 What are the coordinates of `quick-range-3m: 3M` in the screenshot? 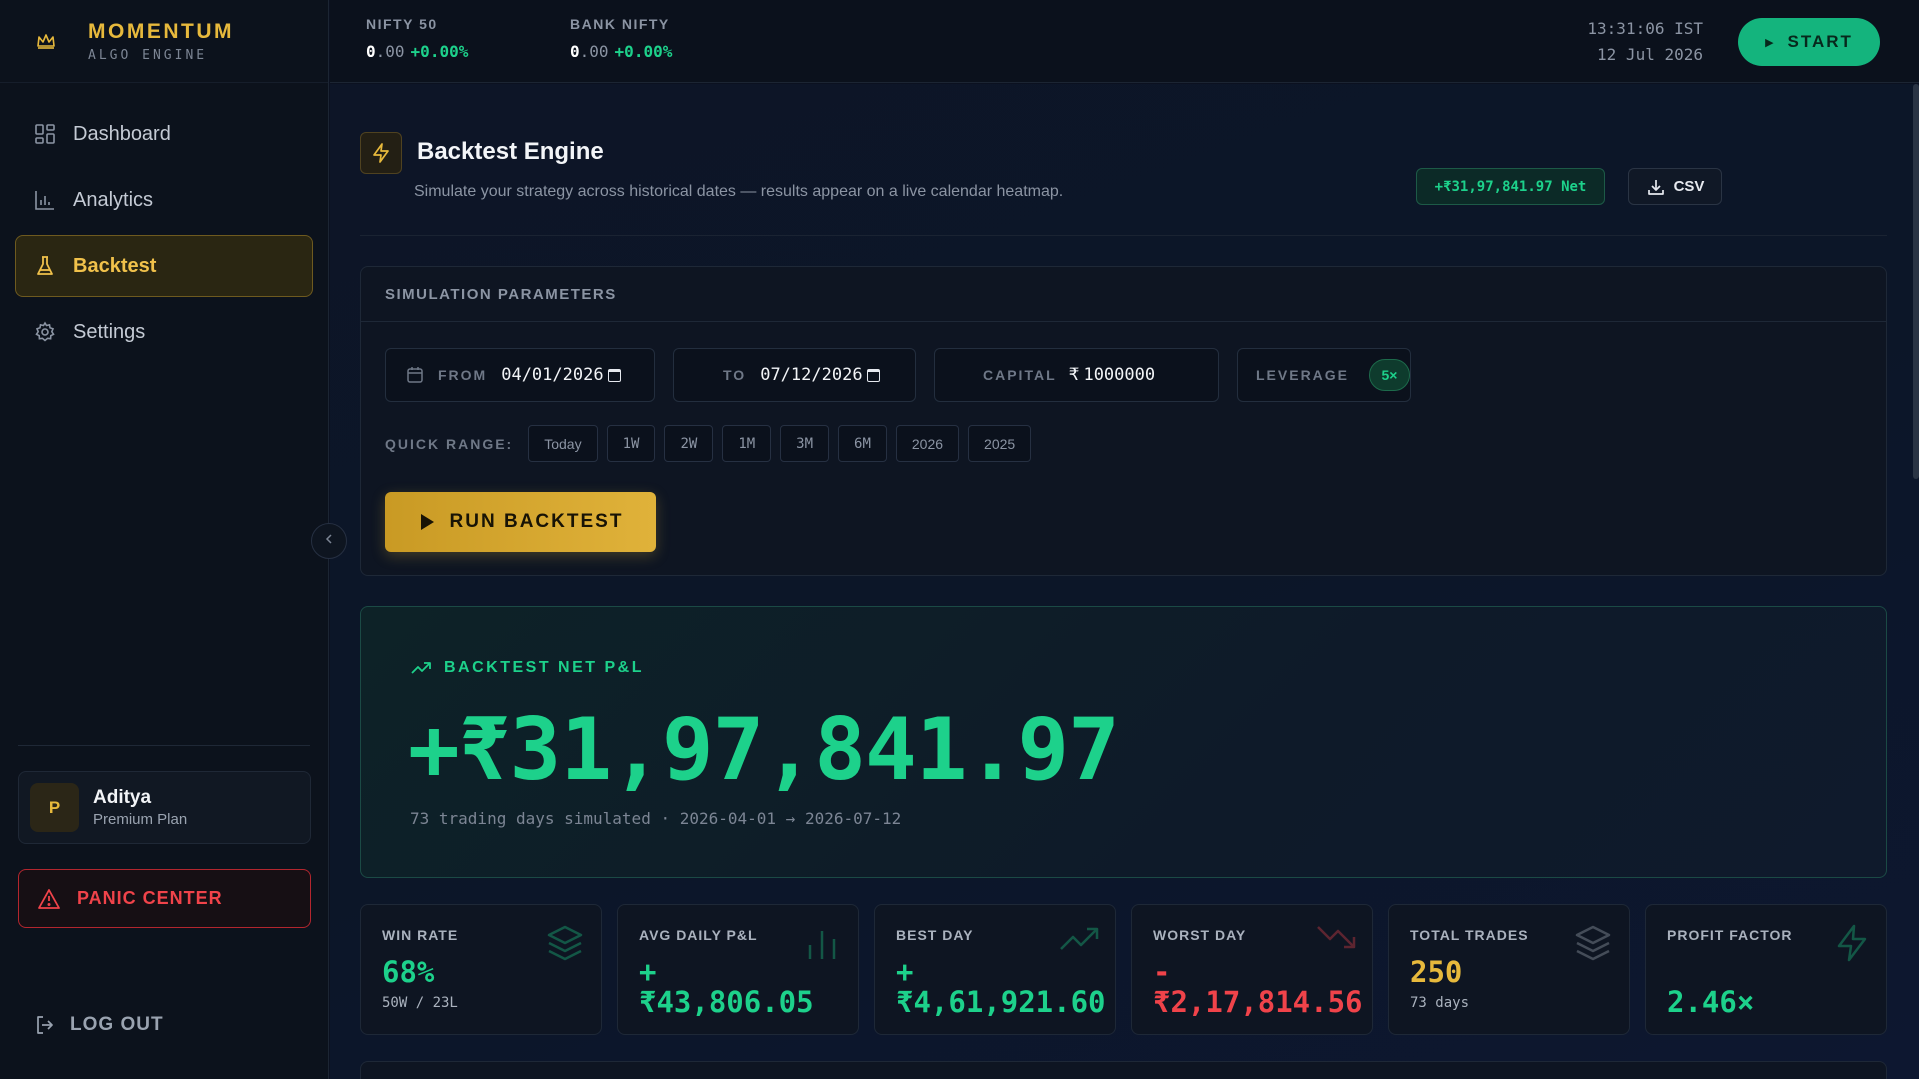 It's located at (805, 443).